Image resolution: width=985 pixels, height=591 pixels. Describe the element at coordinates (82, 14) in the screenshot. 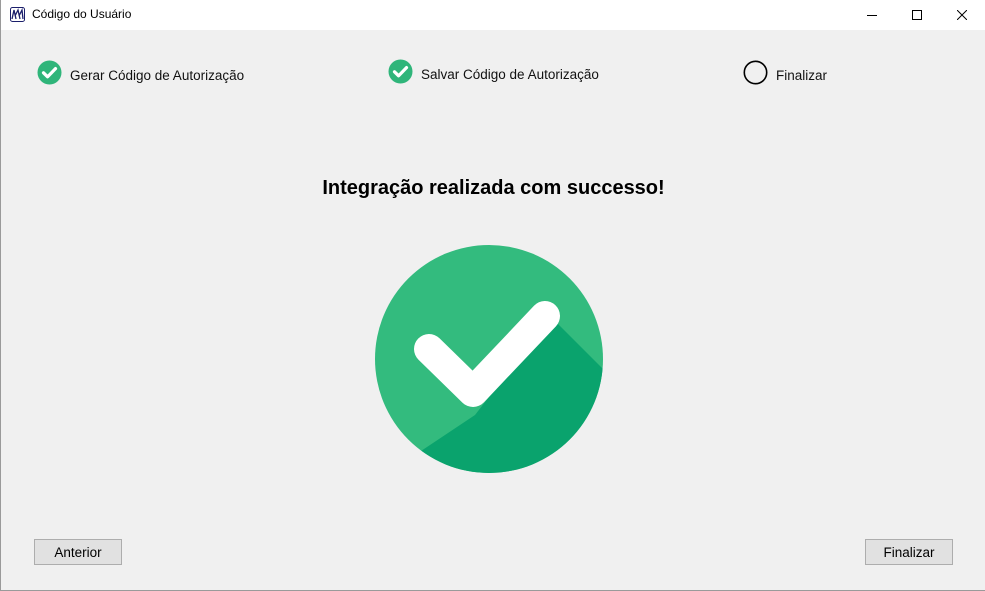

I see `window-title: Código do Usuário` at that location.